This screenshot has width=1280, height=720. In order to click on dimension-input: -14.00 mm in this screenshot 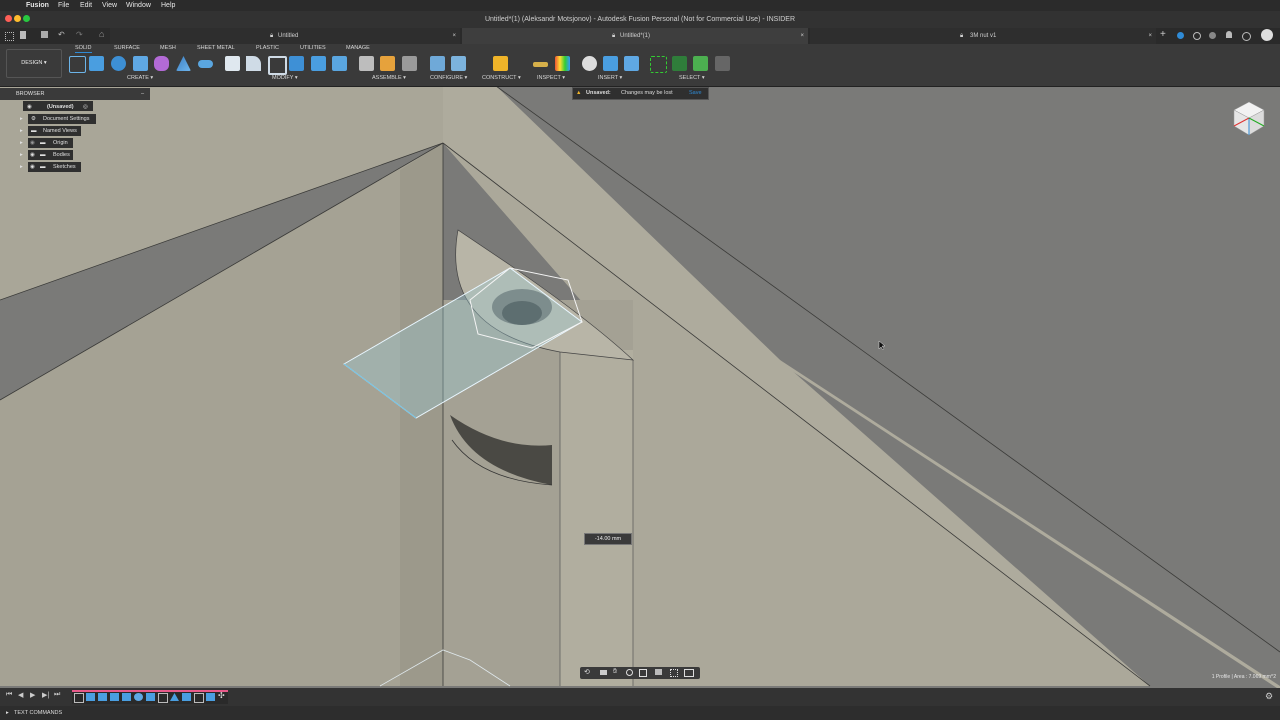, I will do `click(608, 539)`.